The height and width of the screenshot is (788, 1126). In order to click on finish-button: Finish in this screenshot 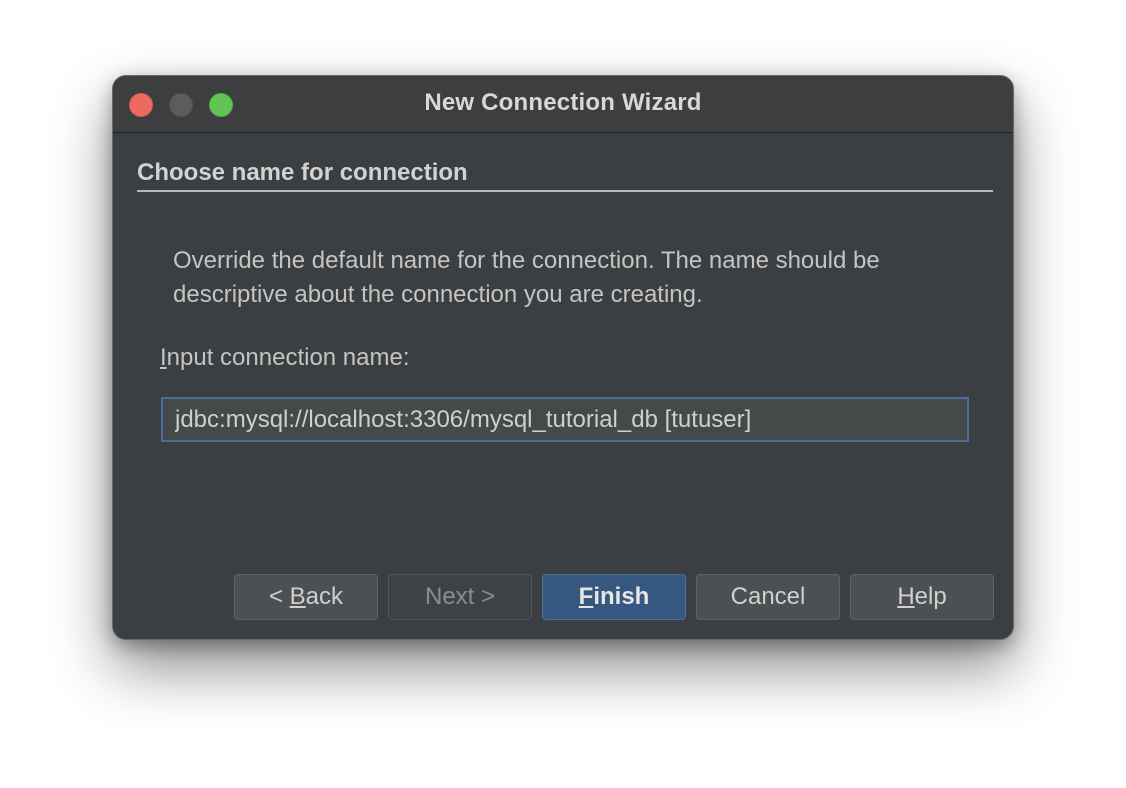, I will do `click(614, 597)`.